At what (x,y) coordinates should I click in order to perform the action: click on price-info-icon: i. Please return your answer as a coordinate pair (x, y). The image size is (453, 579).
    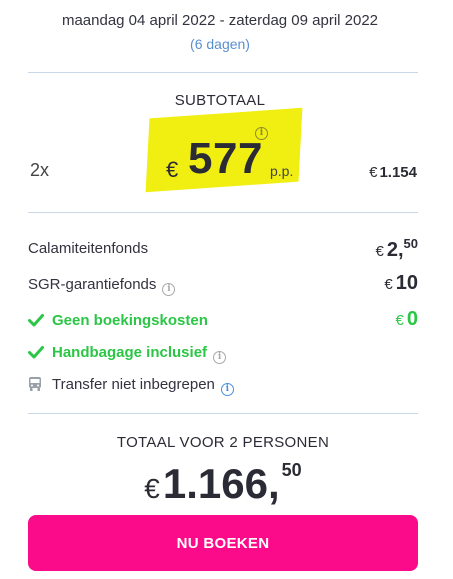
    Looking at the image, I should click on (261, 133).